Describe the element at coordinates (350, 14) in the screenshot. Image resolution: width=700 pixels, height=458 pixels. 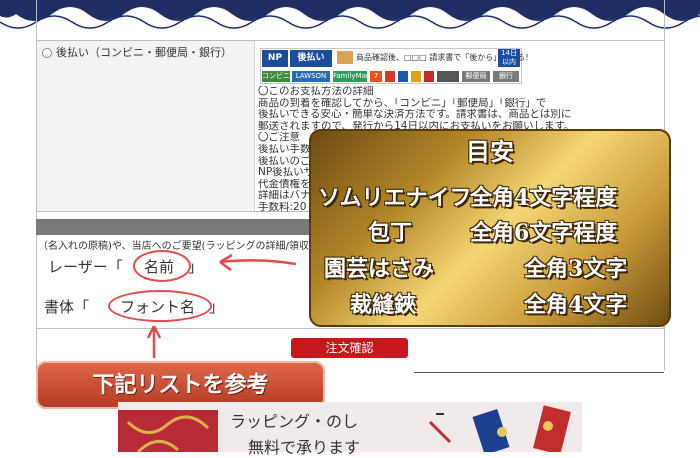
I see `wavy-header` at that location.